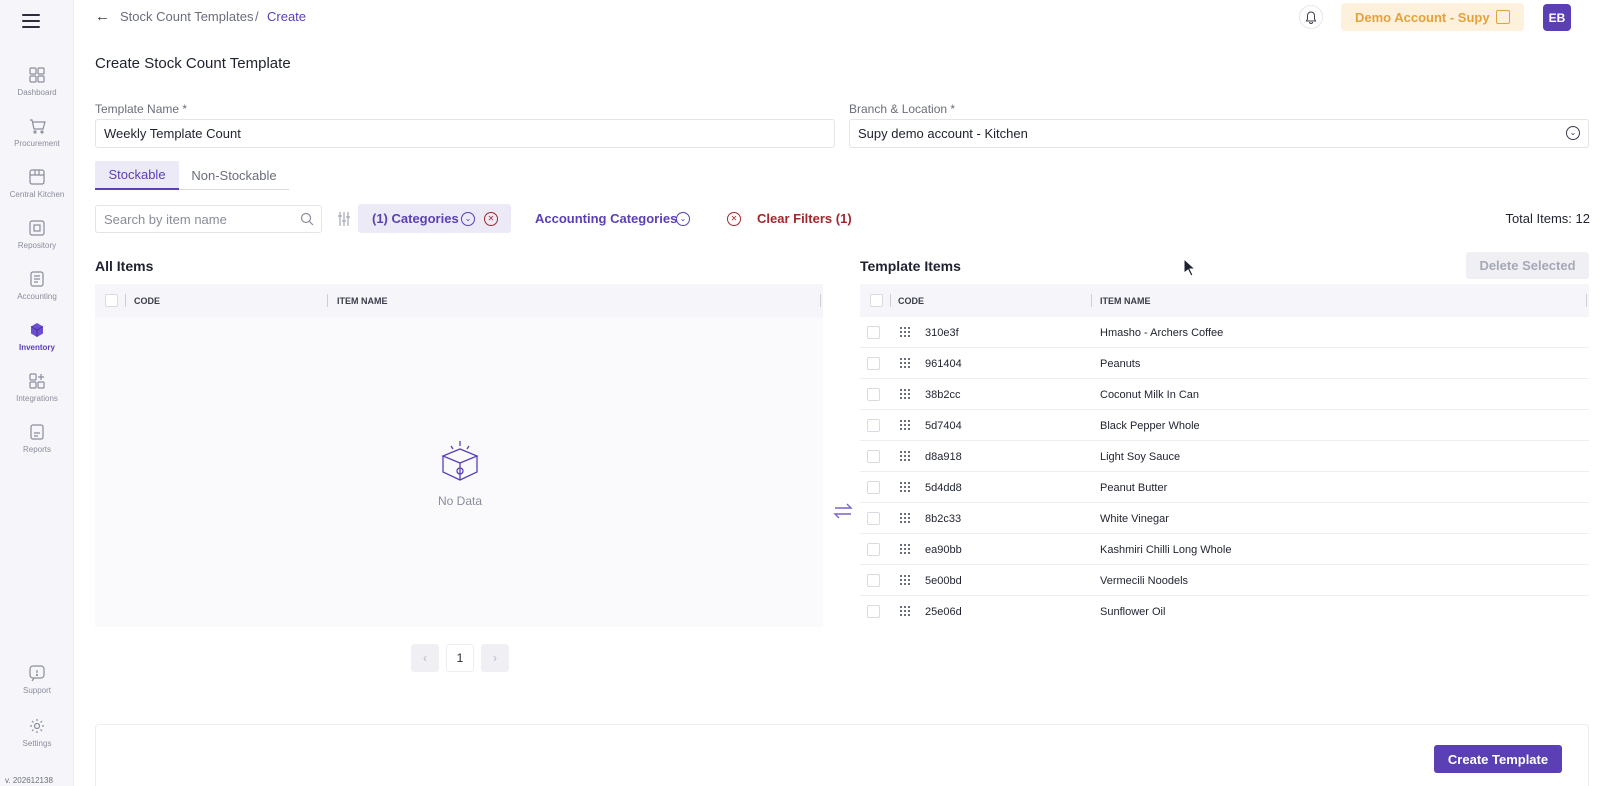 This screenshot has width=1600, height=786. I want to click on table-row: 25e06d Sunflower Oil, so click(1224, 611).